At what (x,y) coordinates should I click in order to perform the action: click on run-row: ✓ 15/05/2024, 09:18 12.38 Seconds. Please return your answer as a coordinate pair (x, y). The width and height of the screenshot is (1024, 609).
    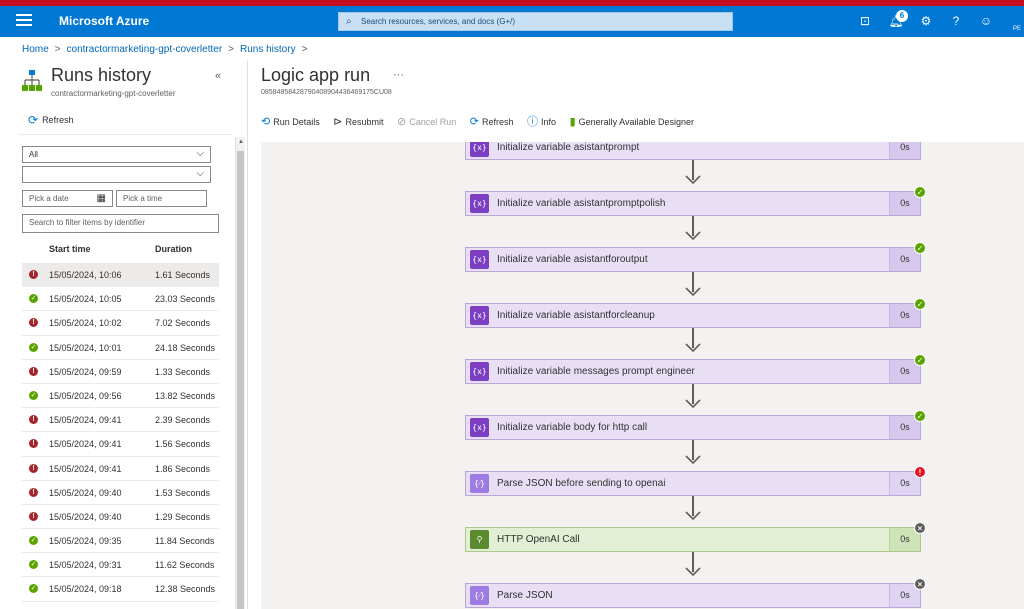
    Looking at the image, I should click on (120, 589).